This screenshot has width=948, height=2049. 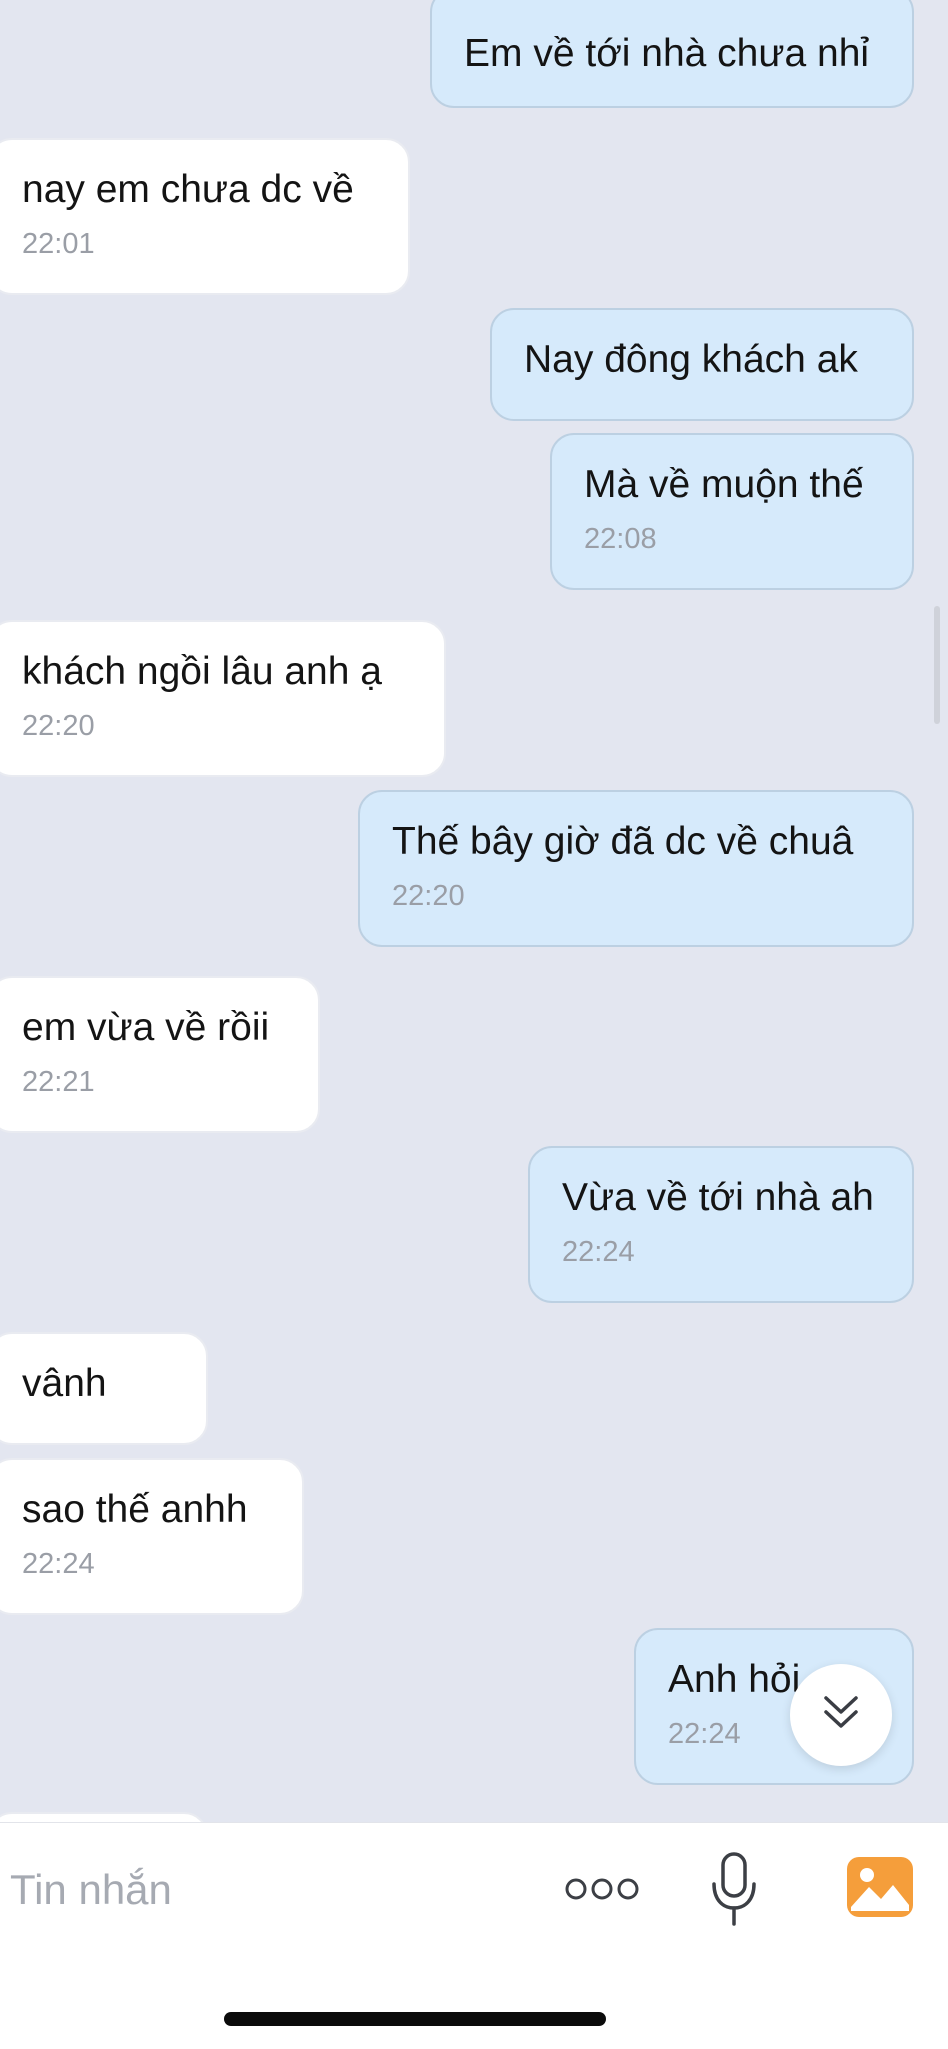 I want to click on home-indicator, so click(x=415, y=2019).